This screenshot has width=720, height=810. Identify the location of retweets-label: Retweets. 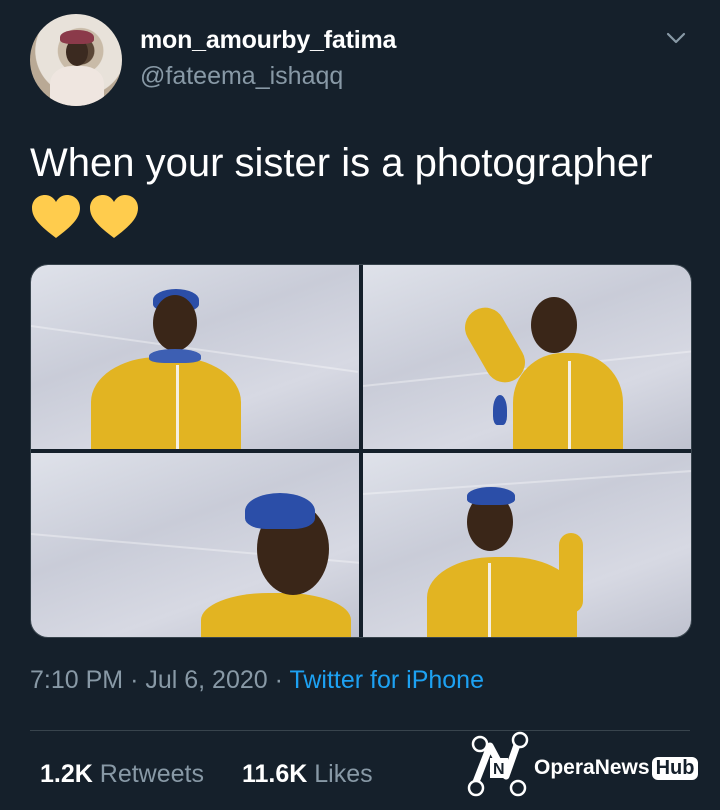
(151, 774).